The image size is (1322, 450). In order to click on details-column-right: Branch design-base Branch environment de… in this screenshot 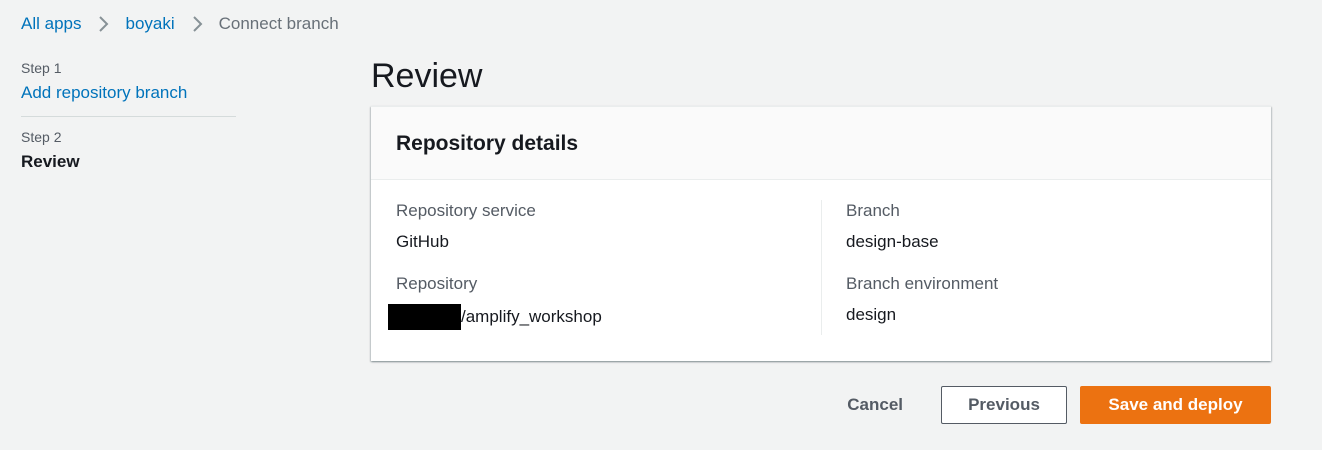, I will do `click(1033, 267)`.